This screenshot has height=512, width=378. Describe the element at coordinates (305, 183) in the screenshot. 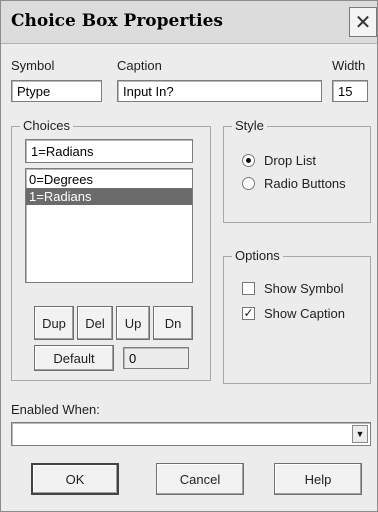

I see `radio-radio-buttons-label: Radio Buttons` at that location.